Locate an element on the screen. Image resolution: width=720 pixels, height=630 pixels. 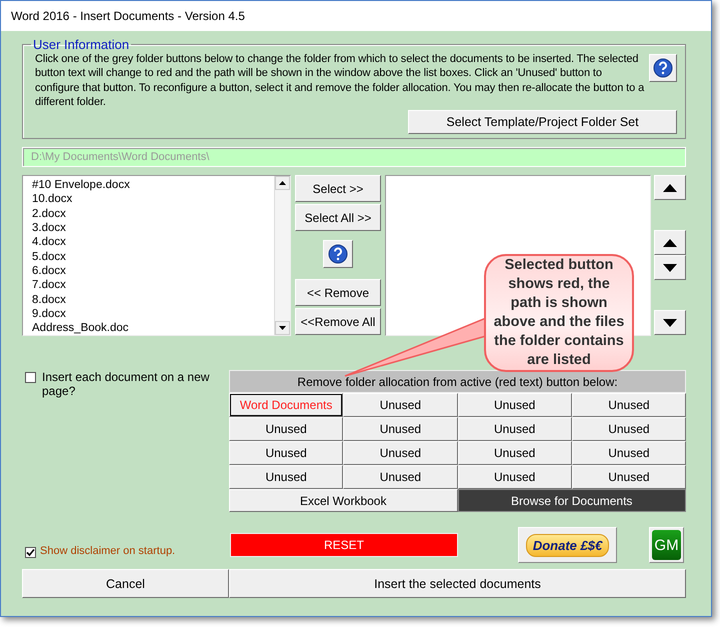
instructions-text: Click one of the grey folder buttons below to change the folder from which to select the documents to be inserted. The selected button text will change to red and the path will be shown in the window above the list boxes. Click an 'Unused' button to configure that button. To reconfigure a button, select it and remove the folder allocation. You may then re-allocate the button to a different folder. is located at coordinates (340, 81).